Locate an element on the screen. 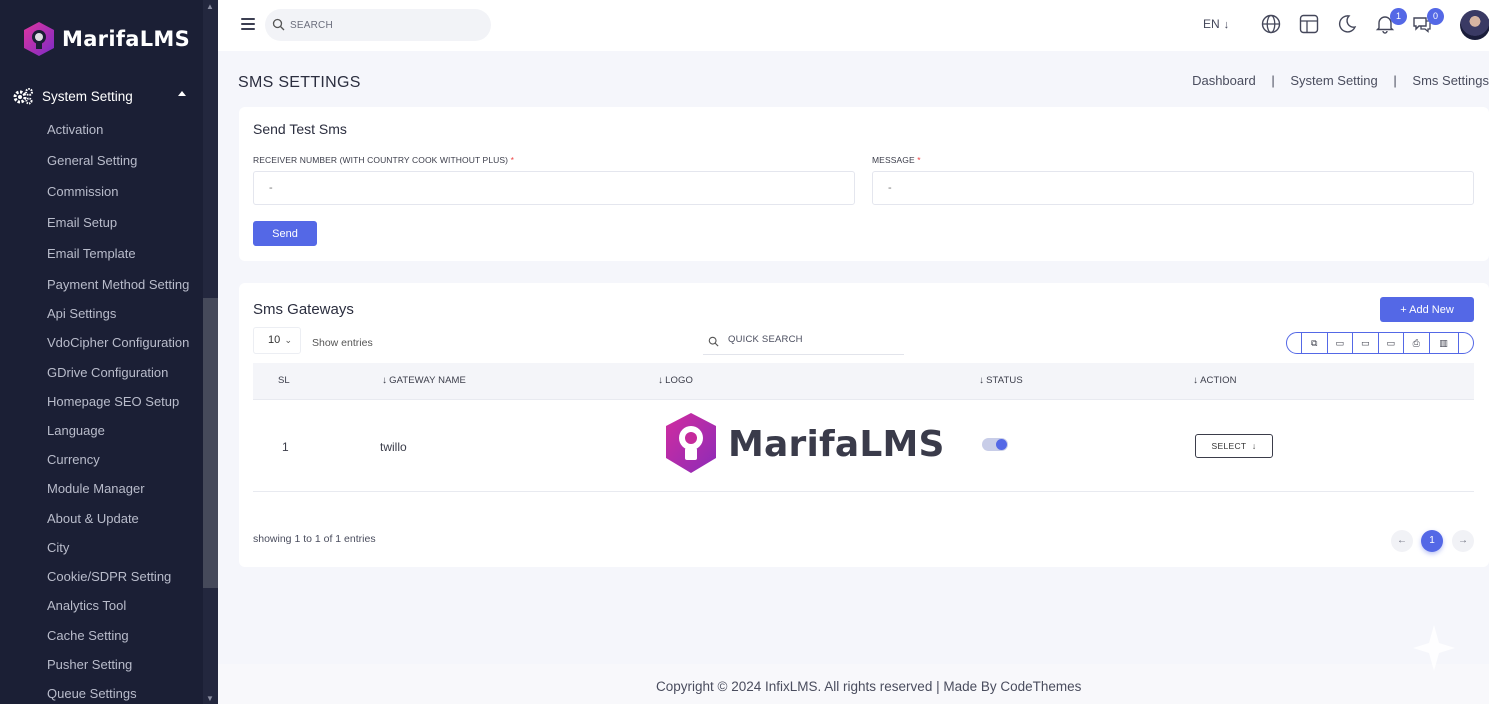 The image size is (1489, 704). quick-search is located at coordinates (803, 342).